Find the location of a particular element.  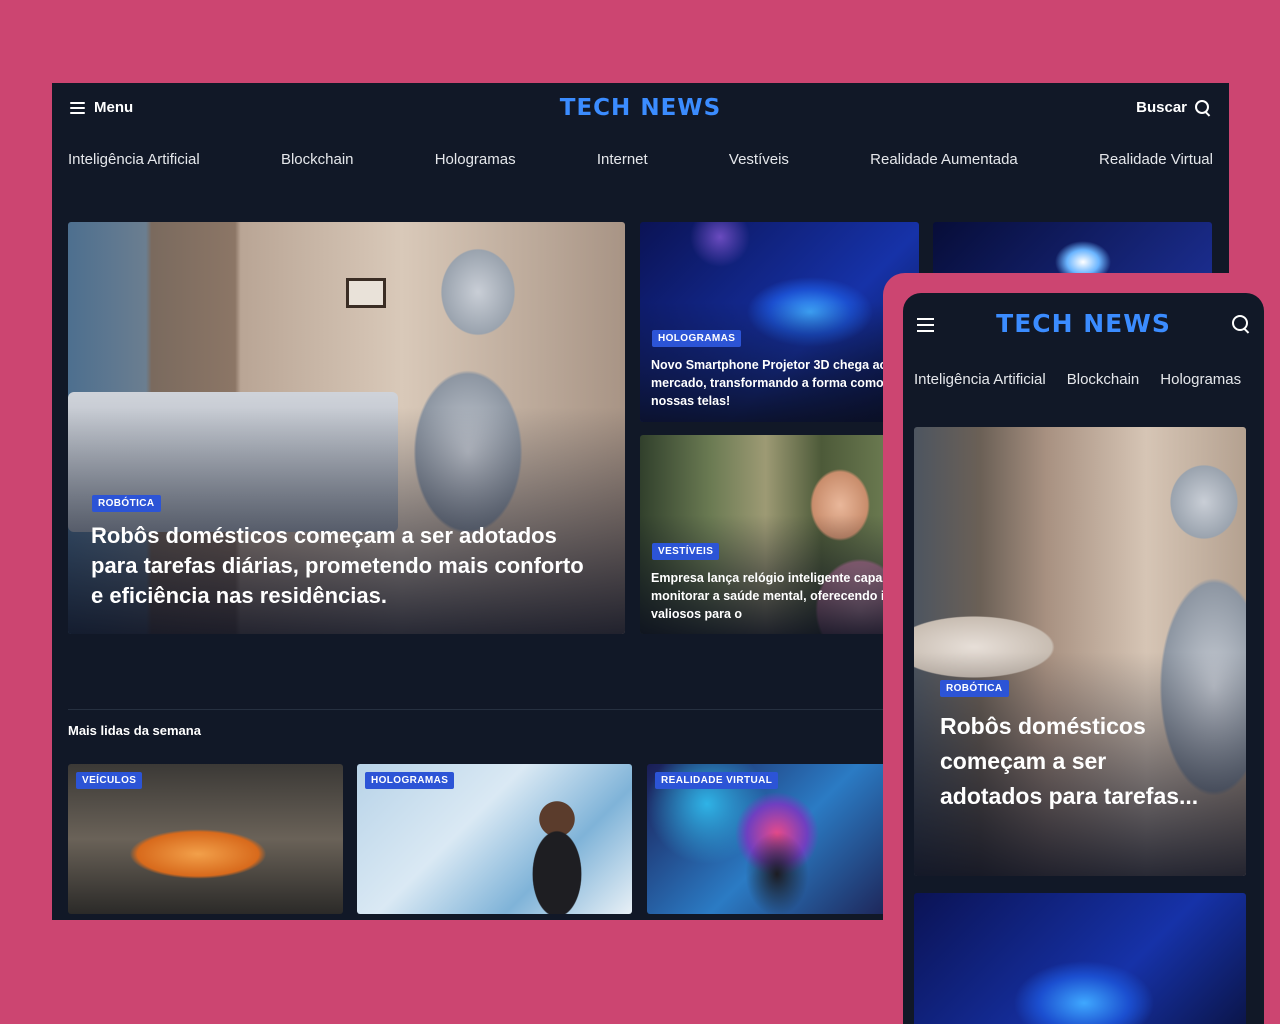

search-button: Buscar is located at coordinates (1173, 107).